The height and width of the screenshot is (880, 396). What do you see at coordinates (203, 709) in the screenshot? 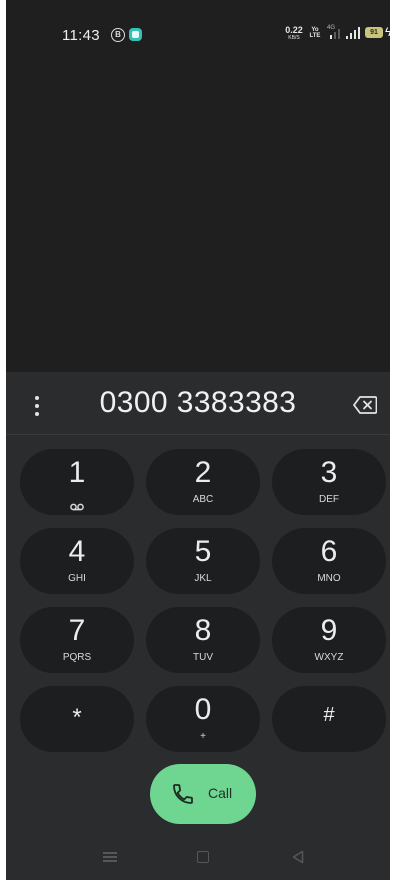
I see `key-digit: 0` at bounding box center [203, 709].